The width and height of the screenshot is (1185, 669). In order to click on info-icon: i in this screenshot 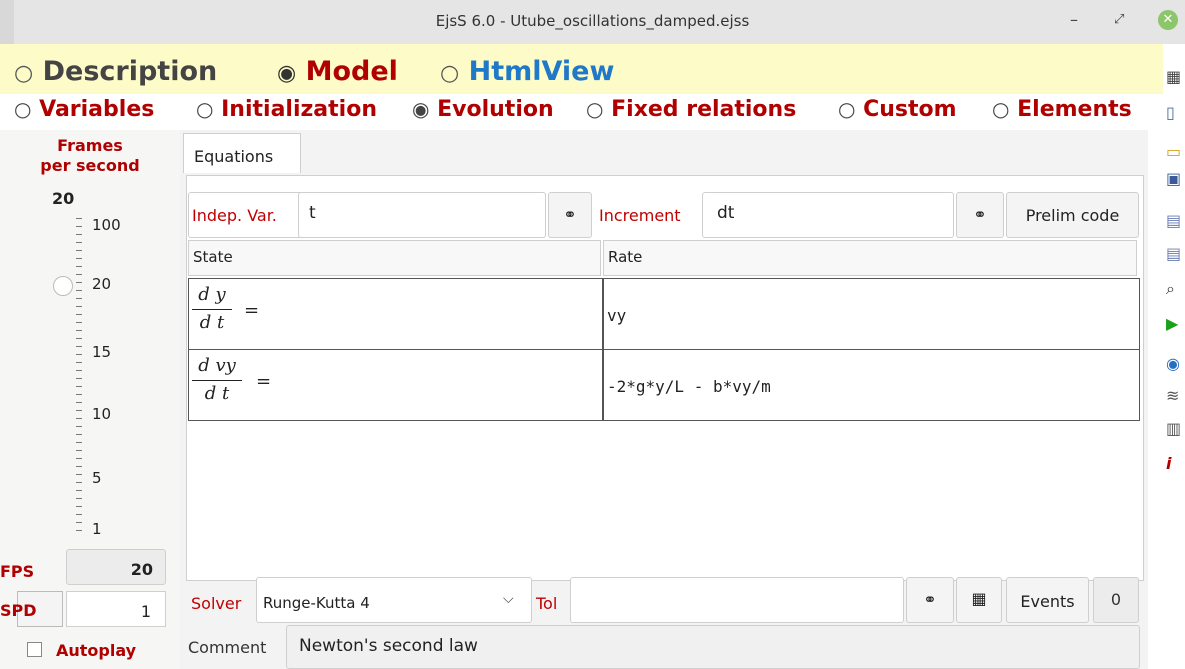, I will do `click(1168, 464)`.